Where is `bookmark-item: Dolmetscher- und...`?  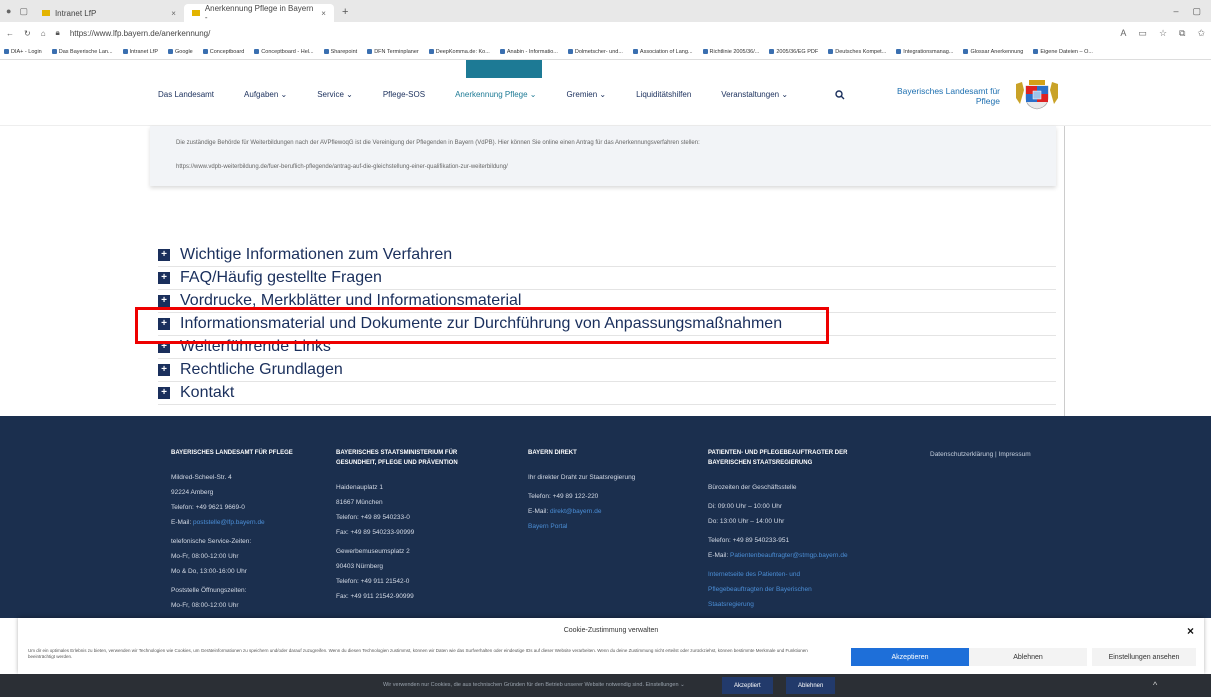 bookmark-item: Dolmetscher- und... is located at coordinates (595, 52).